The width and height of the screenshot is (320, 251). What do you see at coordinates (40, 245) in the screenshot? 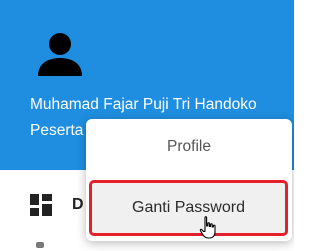
I see `menu-item-icon` at bounding box center [40, 245].